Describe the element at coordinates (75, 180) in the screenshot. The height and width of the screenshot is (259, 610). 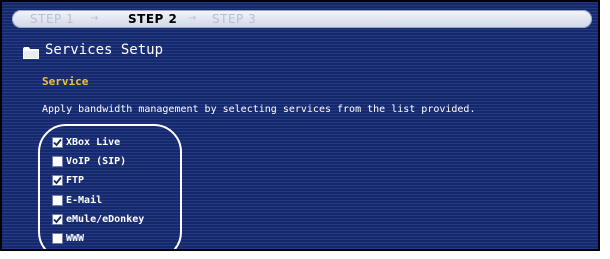
I see `service-label: FTP` at that location.